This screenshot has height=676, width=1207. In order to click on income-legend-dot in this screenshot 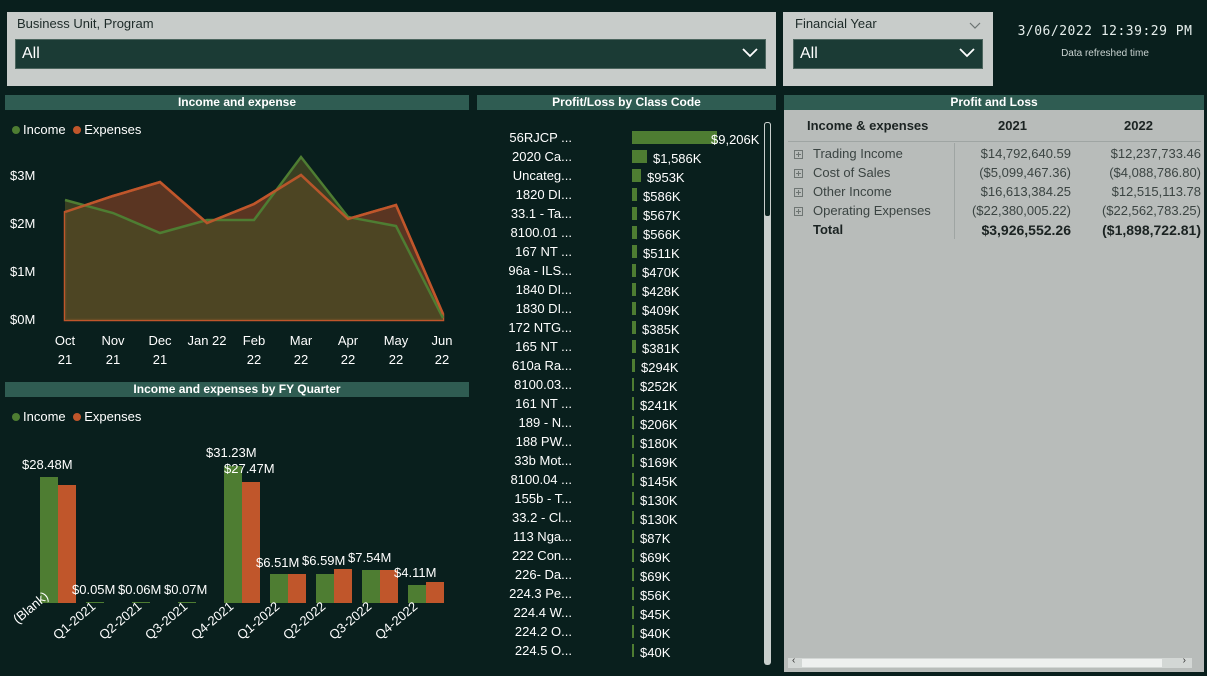, I will do `click(16, 129)`.